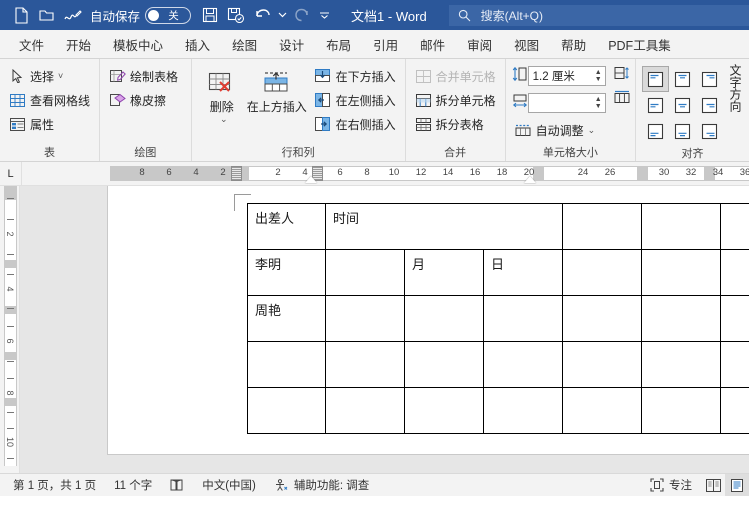 This screenshot has width=749, height=508. I want to click on text-direction-button: 文字方向, so click(733, 103).